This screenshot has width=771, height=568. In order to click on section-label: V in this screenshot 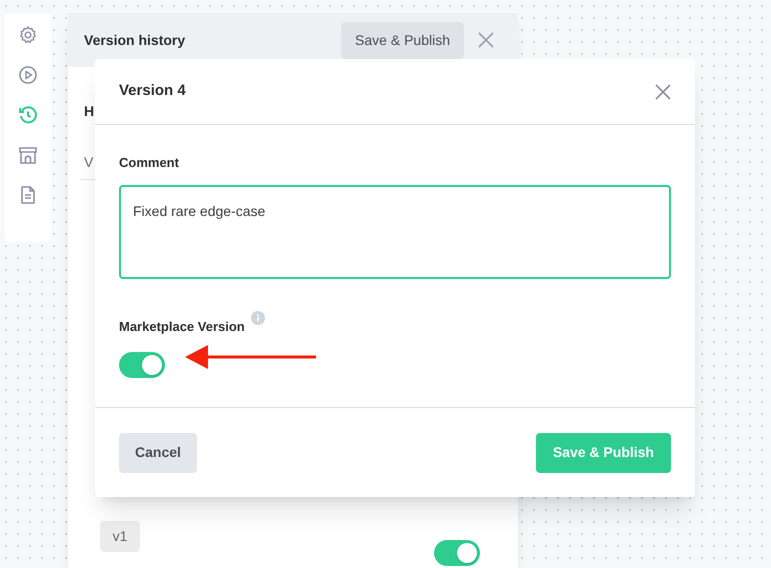, I will do `click(89, 162)`.